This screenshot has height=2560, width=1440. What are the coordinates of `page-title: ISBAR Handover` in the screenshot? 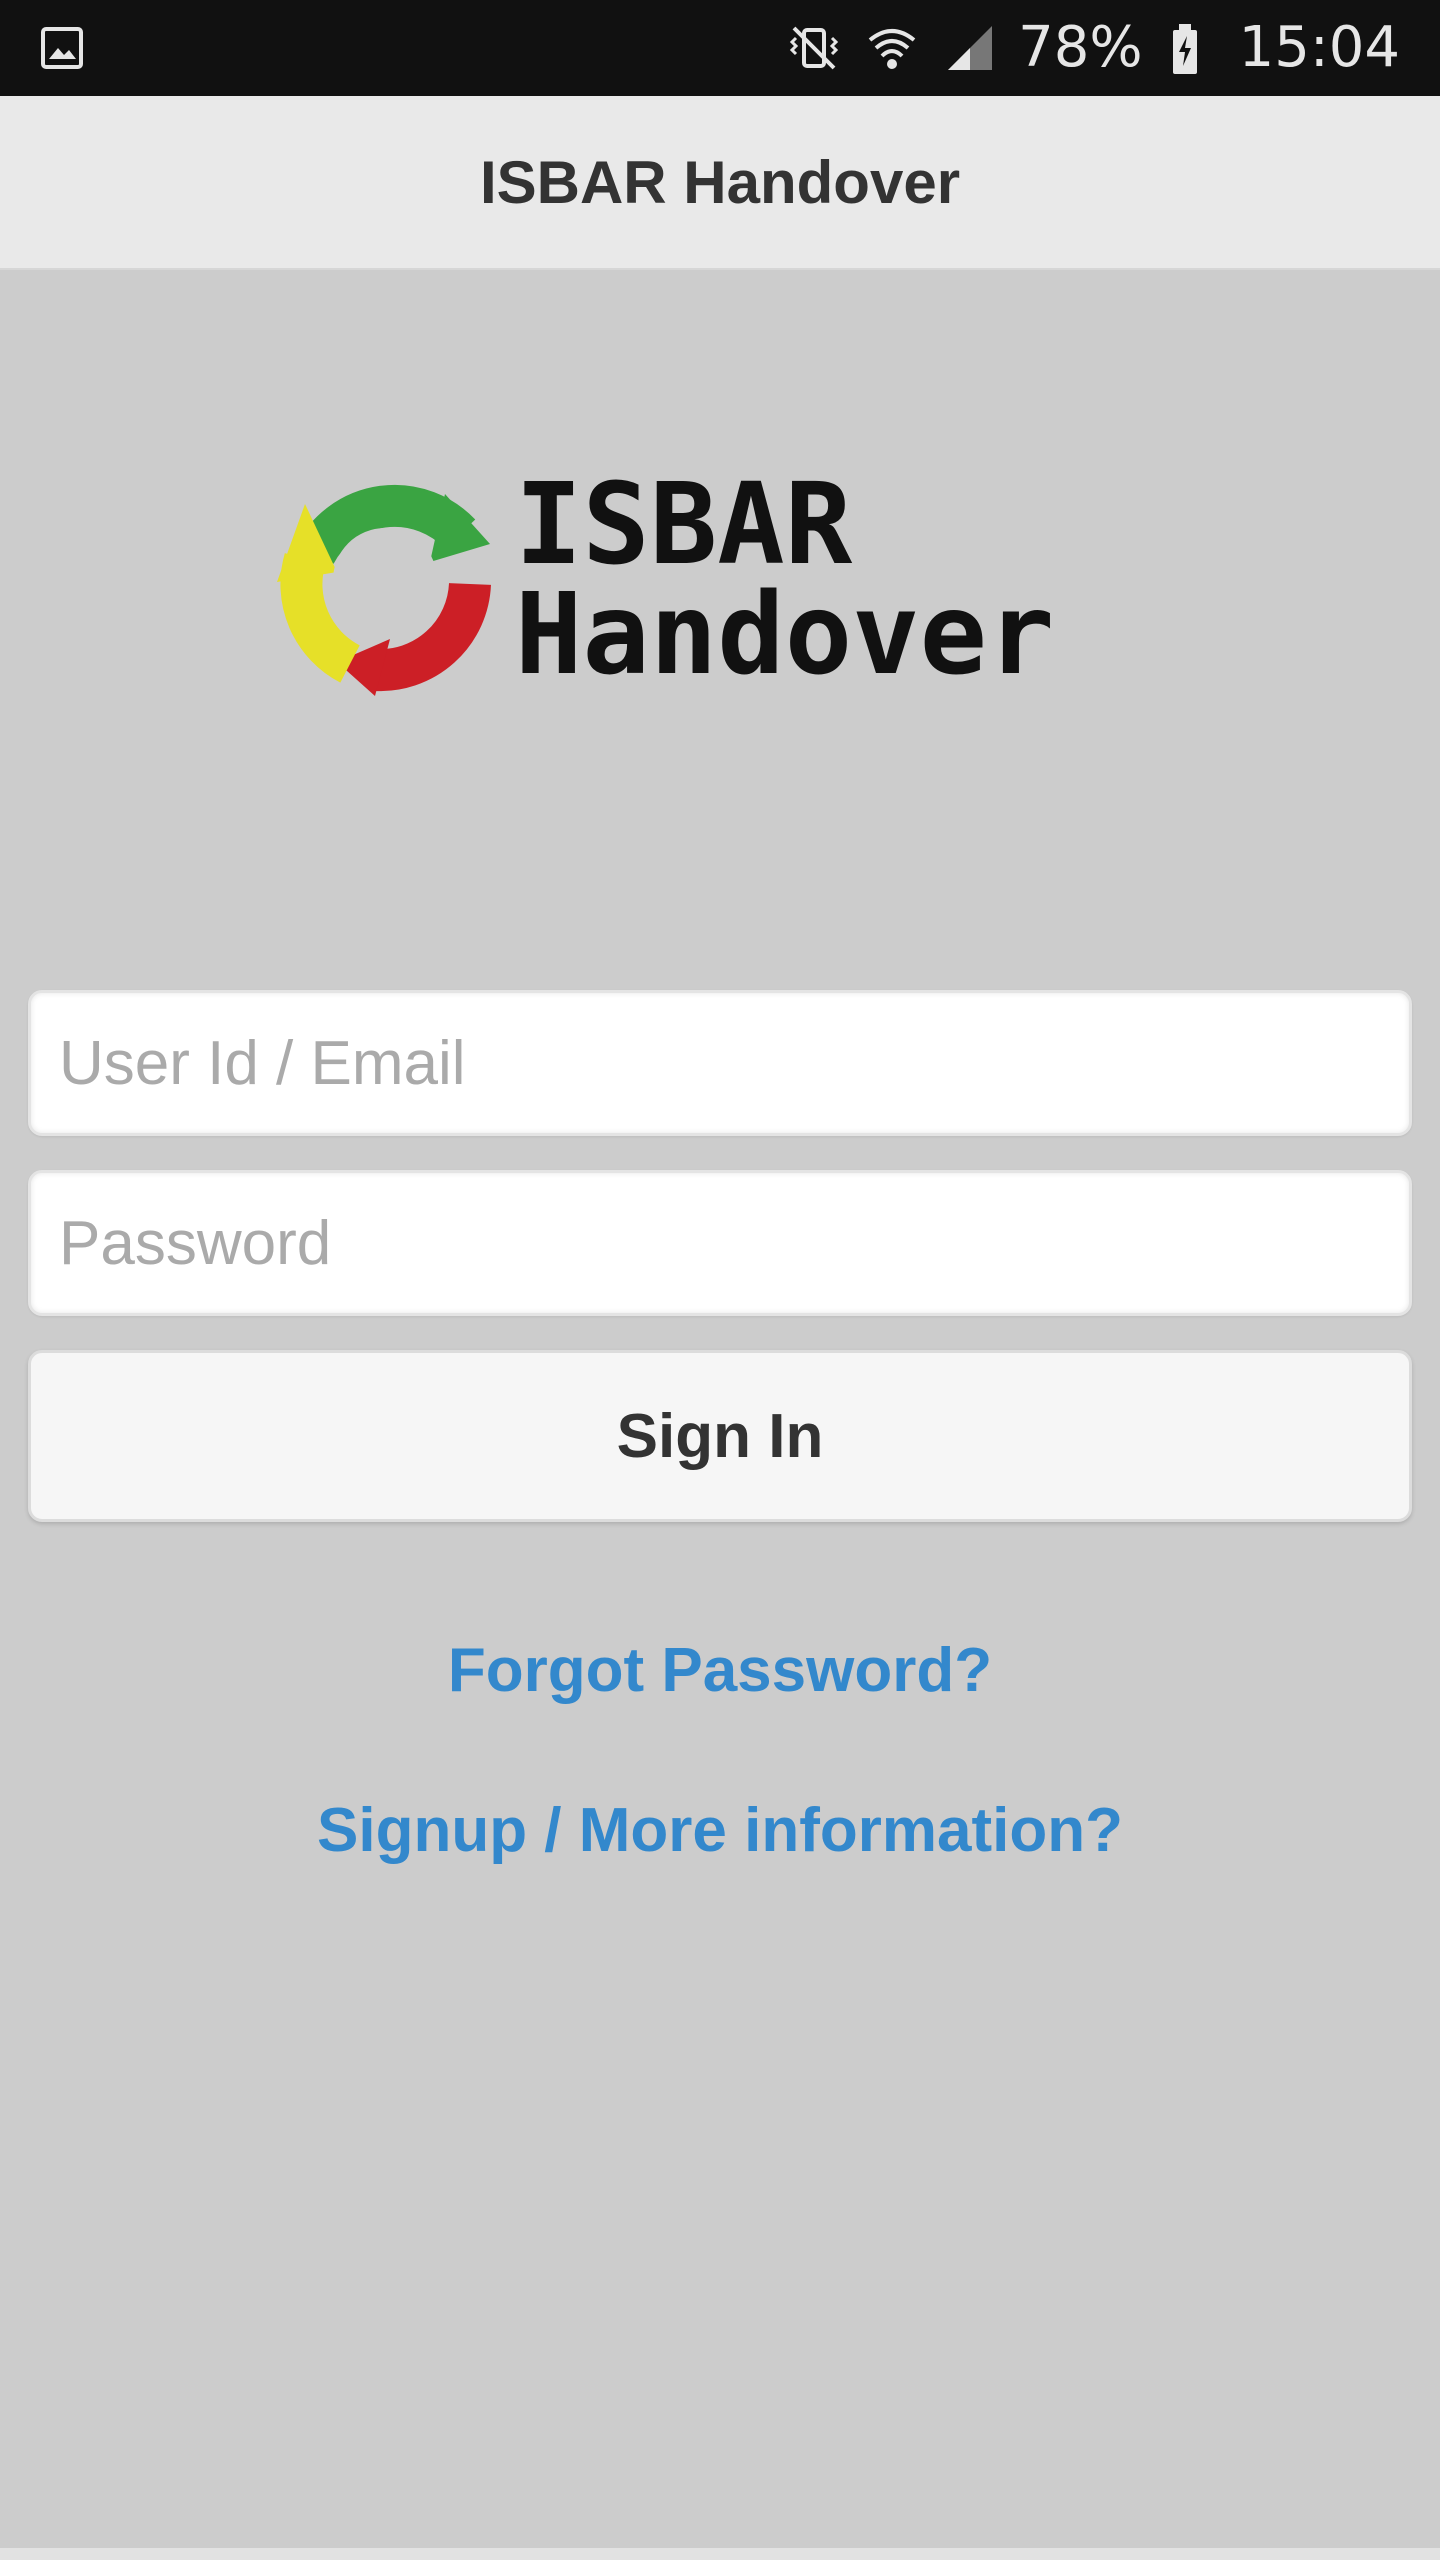 It's located at (720, 182).